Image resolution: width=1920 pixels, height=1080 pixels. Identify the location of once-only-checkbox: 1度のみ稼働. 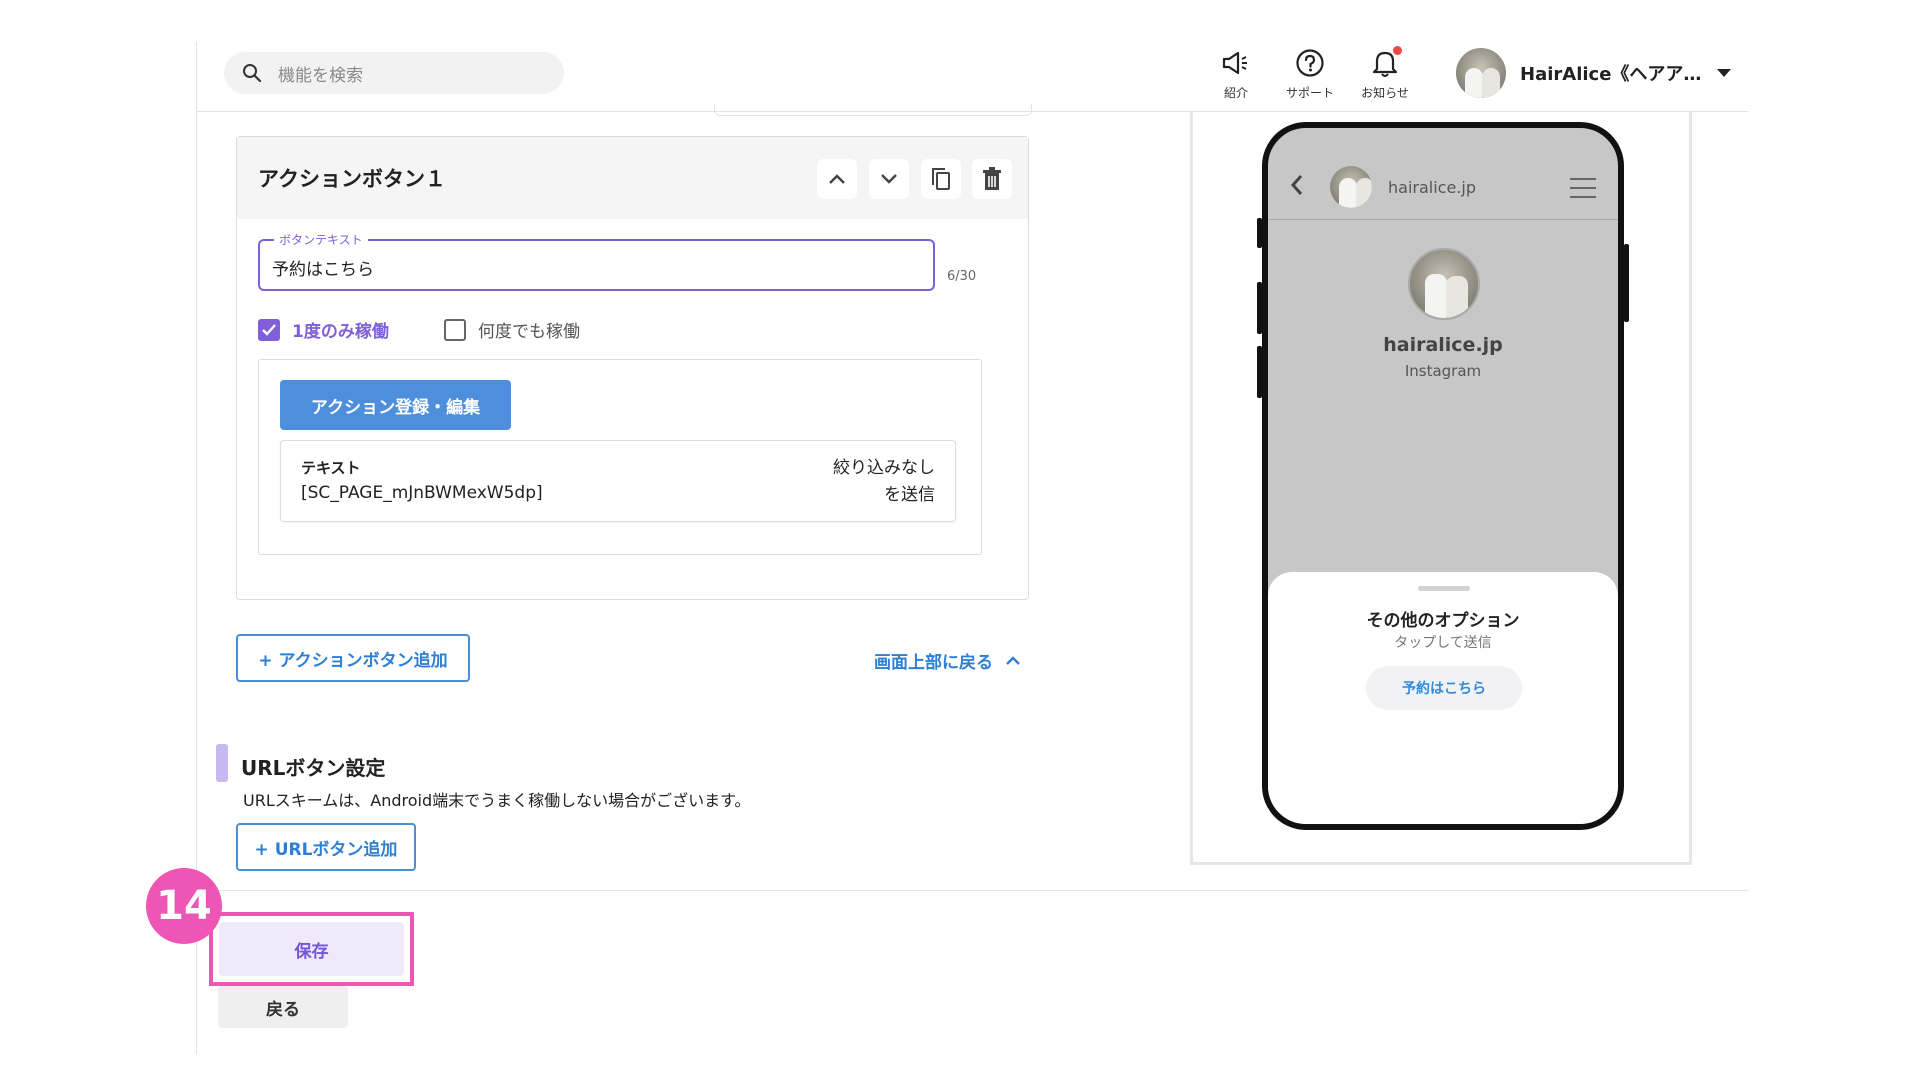
(323, 329).